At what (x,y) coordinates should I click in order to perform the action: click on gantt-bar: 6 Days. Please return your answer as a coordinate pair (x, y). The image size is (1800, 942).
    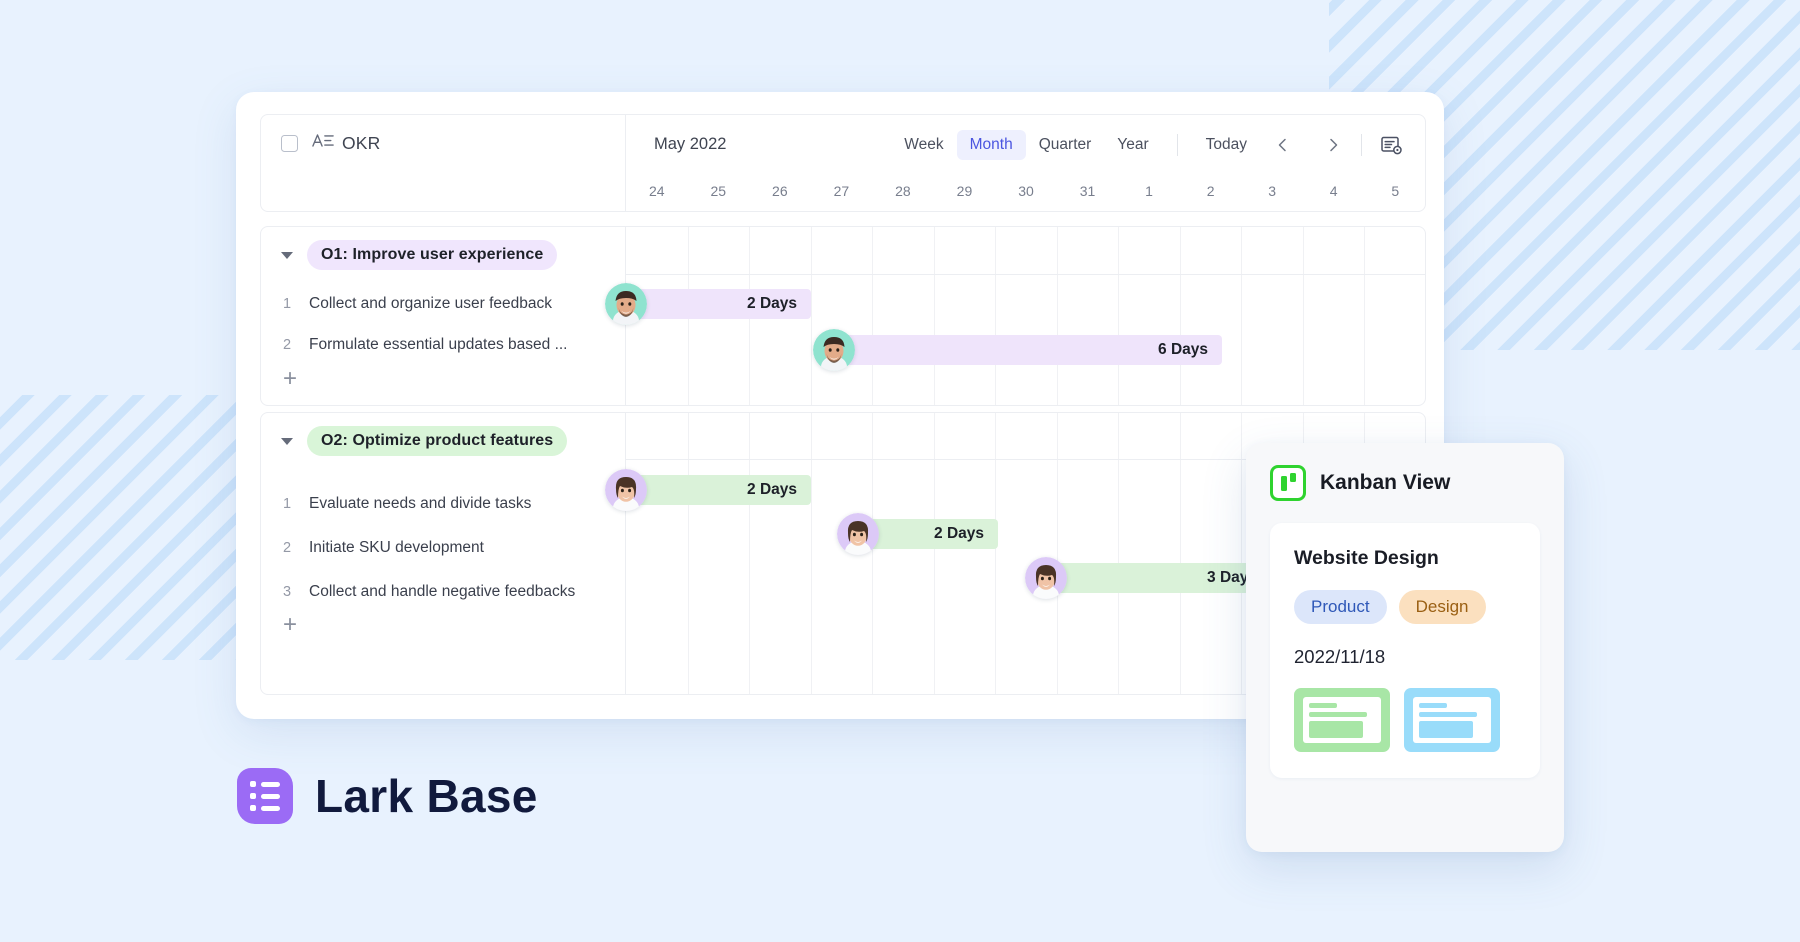
    Looking at the image, I should click on (1028, 350).